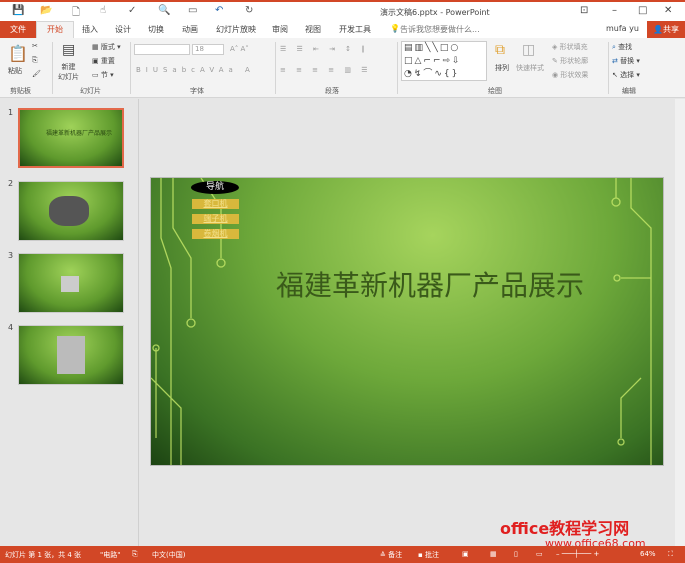  Describe the element at coordinates (622, 28) in the screenshot. I see `user-name: mufa yu` at that location.